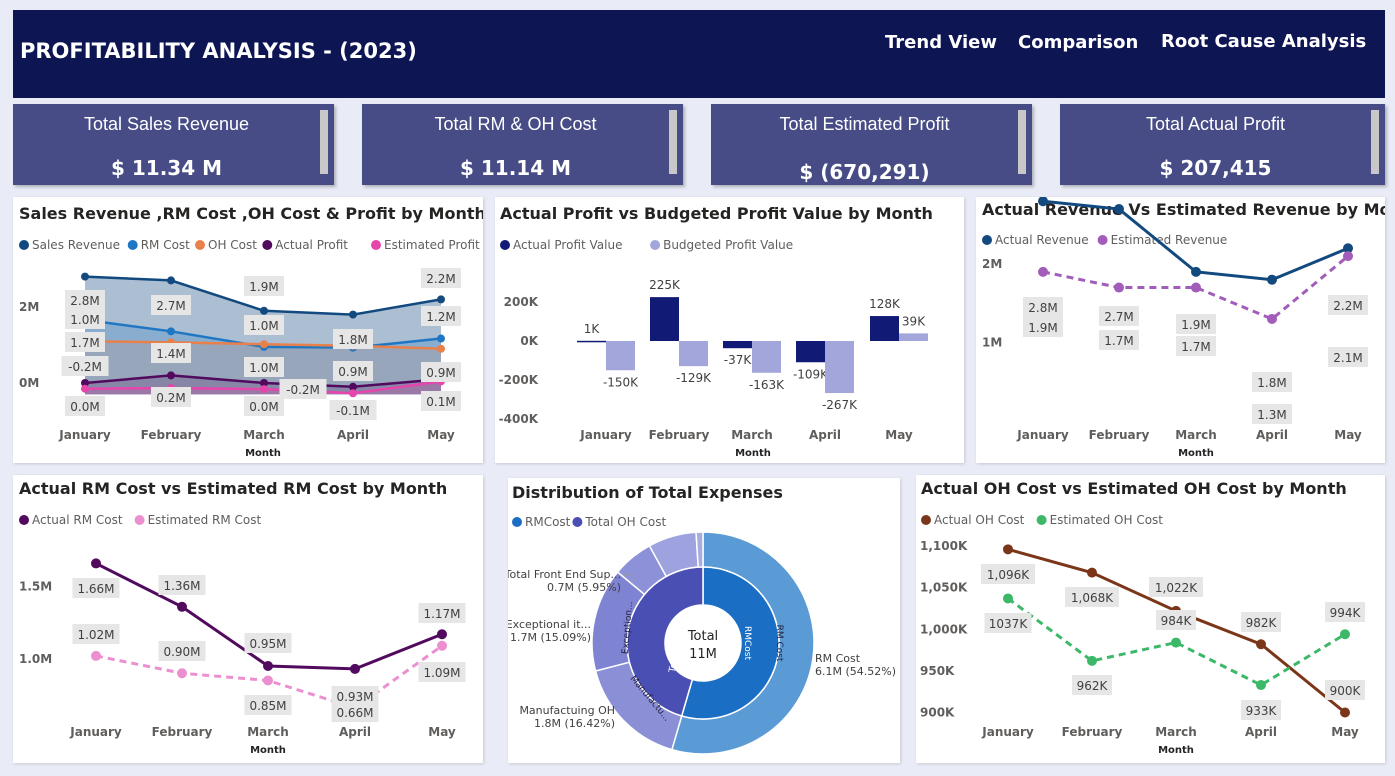  What do you see at coordinates (311, 245) in the screenshot?
I see `legend-label: Actual Profit` at bounding box center [311, 245].